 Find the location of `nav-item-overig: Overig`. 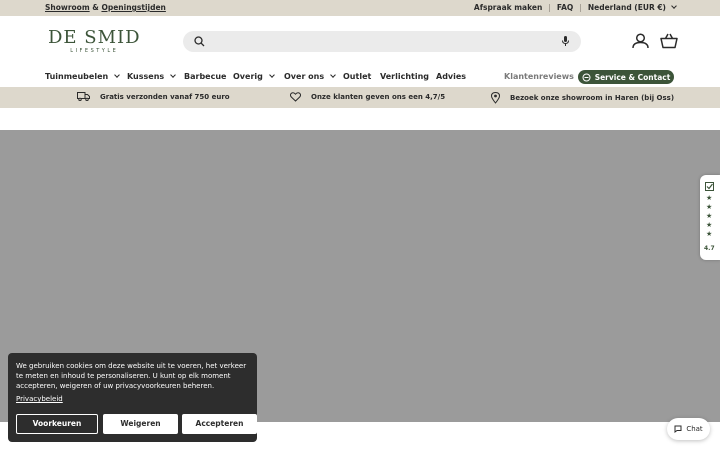

nav-item-overig: Overig is located at coordinates (254, 76).